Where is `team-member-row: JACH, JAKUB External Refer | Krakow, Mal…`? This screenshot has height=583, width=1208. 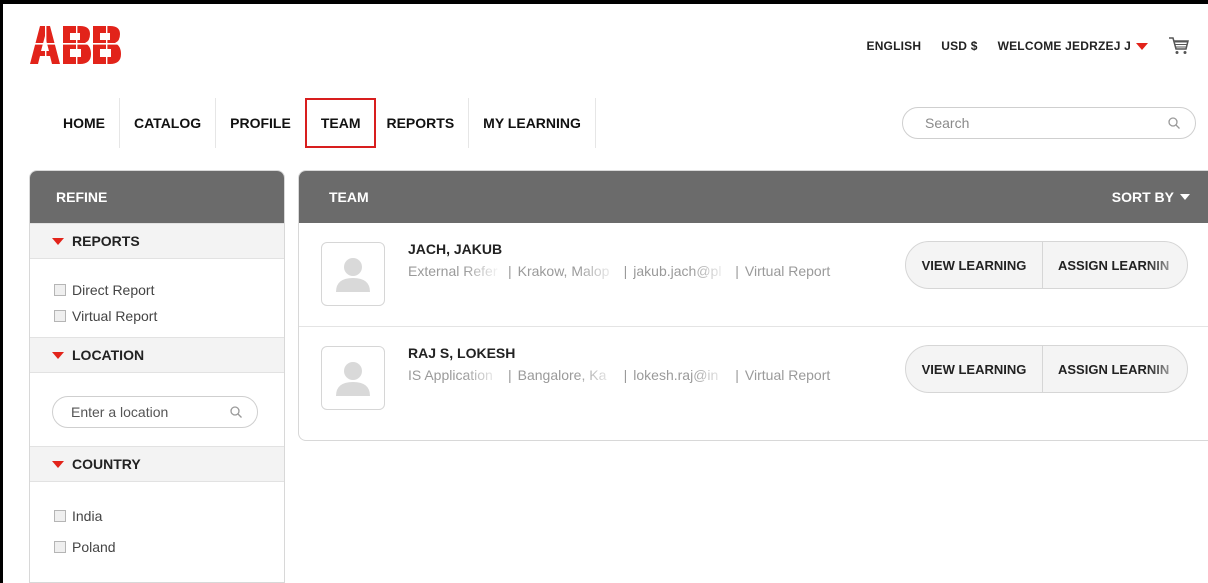 team-member-row: JACH, JAKUB External Refer | Krakow, Mal… is located at coordinates (753, 275).